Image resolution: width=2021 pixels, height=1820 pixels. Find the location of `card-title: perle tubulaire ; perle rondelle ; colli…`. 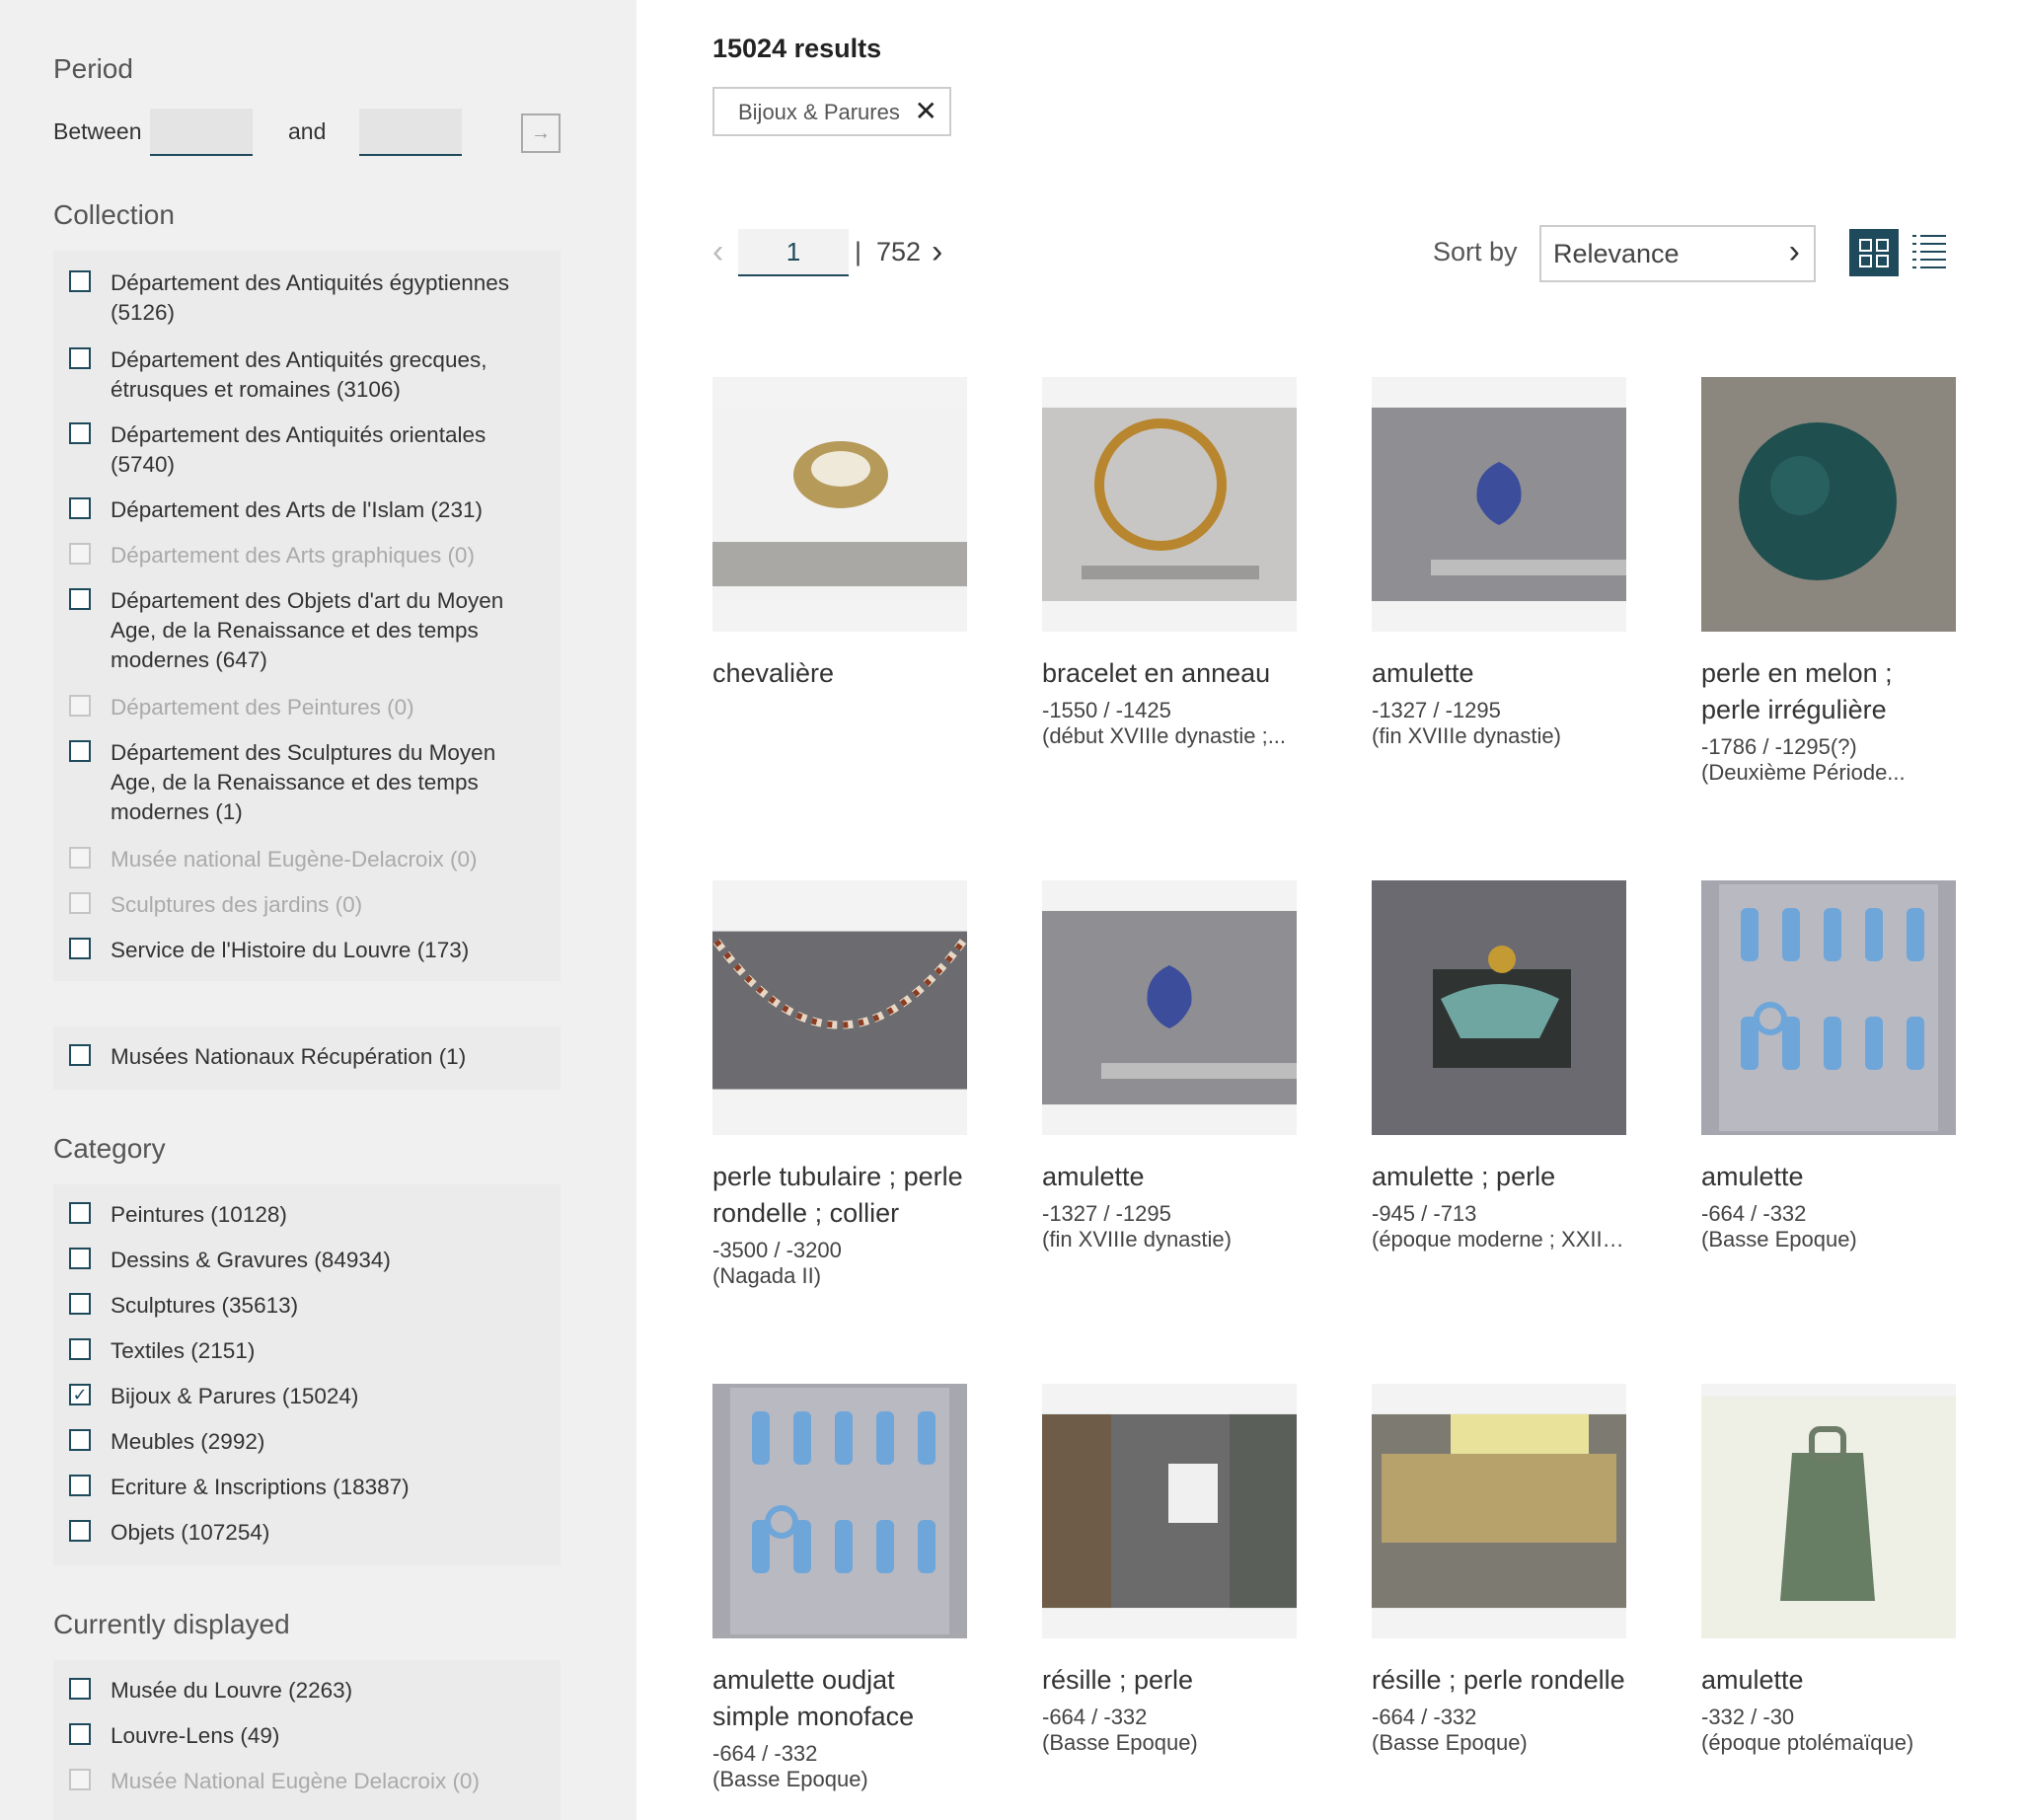

card-title: perle tubulaire ; perle rondelle ; colli… is located at coordinates (839, 1195).